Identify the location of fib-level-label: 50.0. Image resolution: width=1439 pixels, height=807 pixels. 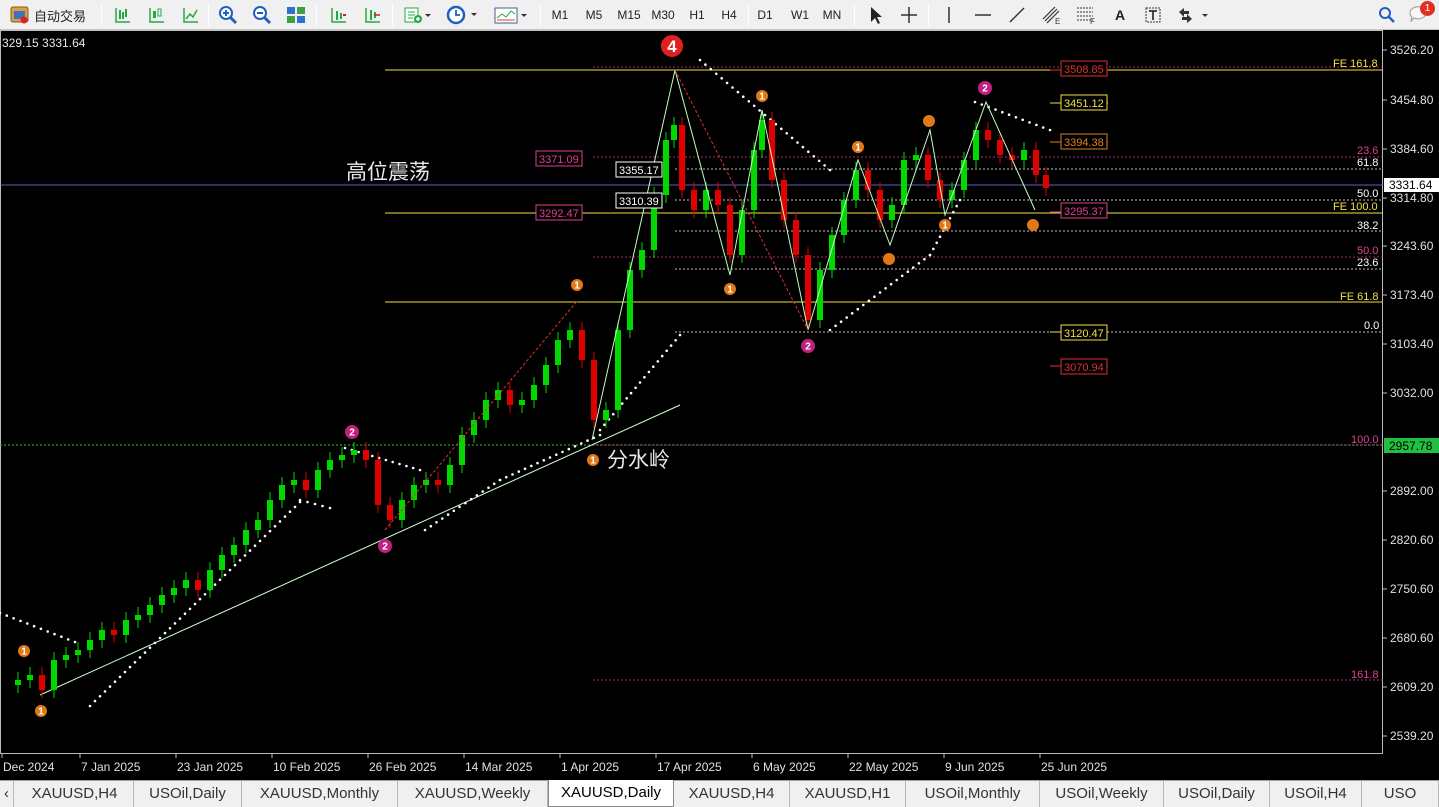
(1367, 194).